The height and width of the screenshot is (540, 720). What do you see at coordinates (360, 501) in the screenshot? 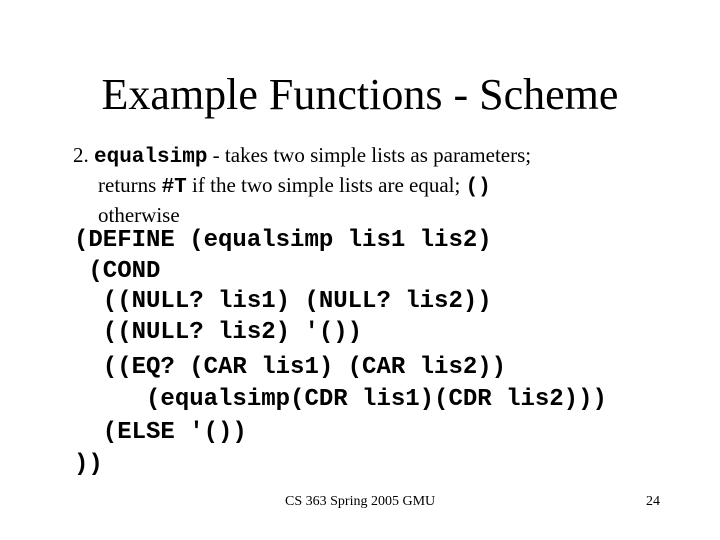
I see `footer-course: CS 363 Spring 2005 GMU` at bounding box center [360, 501].